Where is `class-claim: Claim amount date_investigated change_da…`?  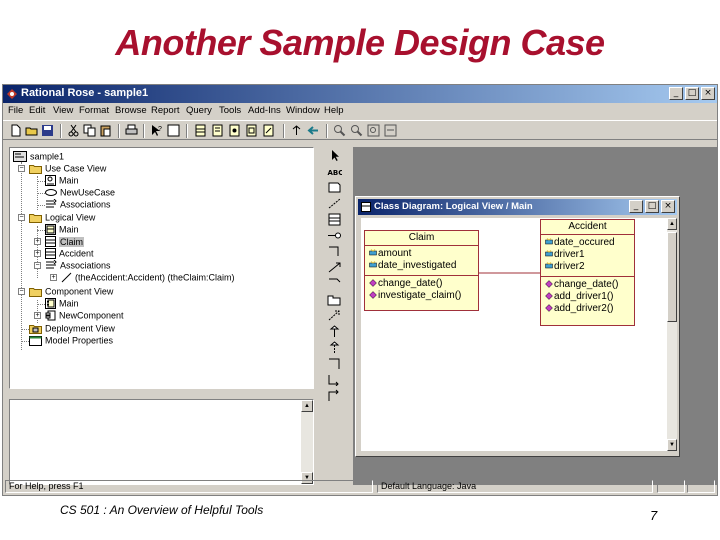 class-claim: Claim amount date_investigated change_da… is located at coordinates (421, 270).